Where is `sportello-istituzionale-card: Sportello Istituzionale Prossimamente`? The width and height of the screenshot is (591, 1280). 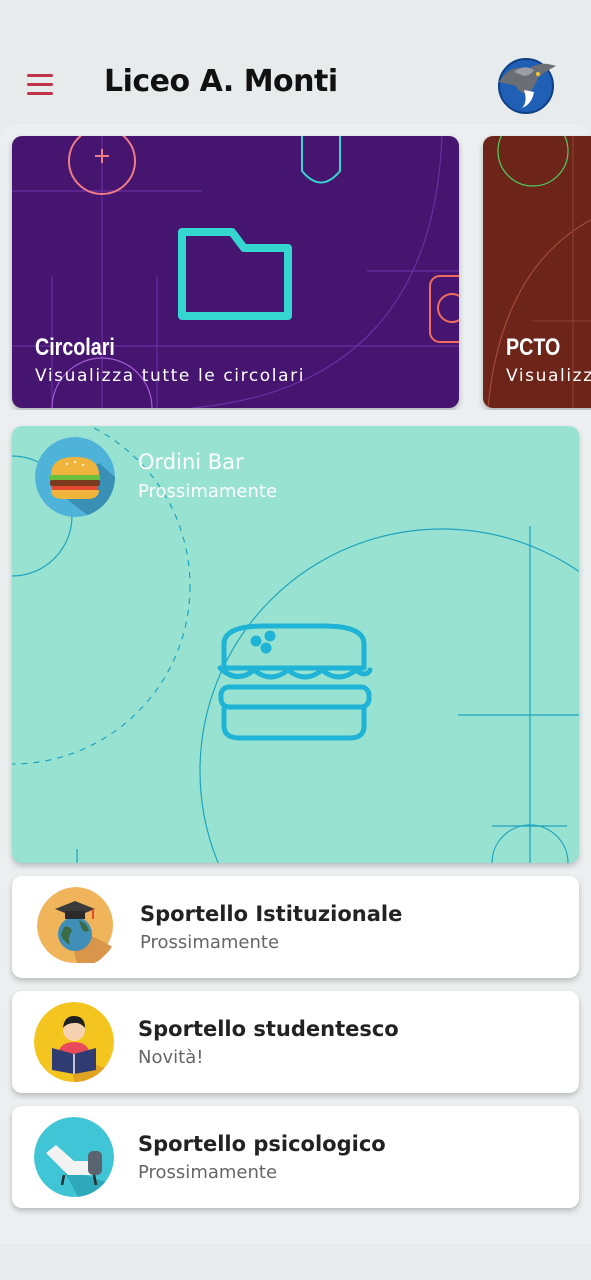 sportello-istituzionale-card: Sportello Istituzionale Prossimamente is located at coordinates (295, 927).